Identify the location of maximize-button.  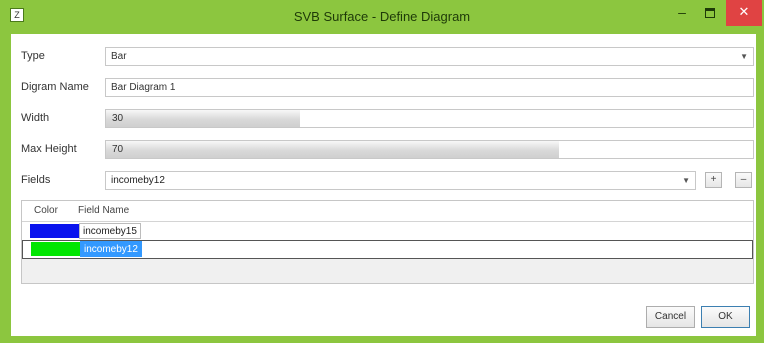
(710, 13).